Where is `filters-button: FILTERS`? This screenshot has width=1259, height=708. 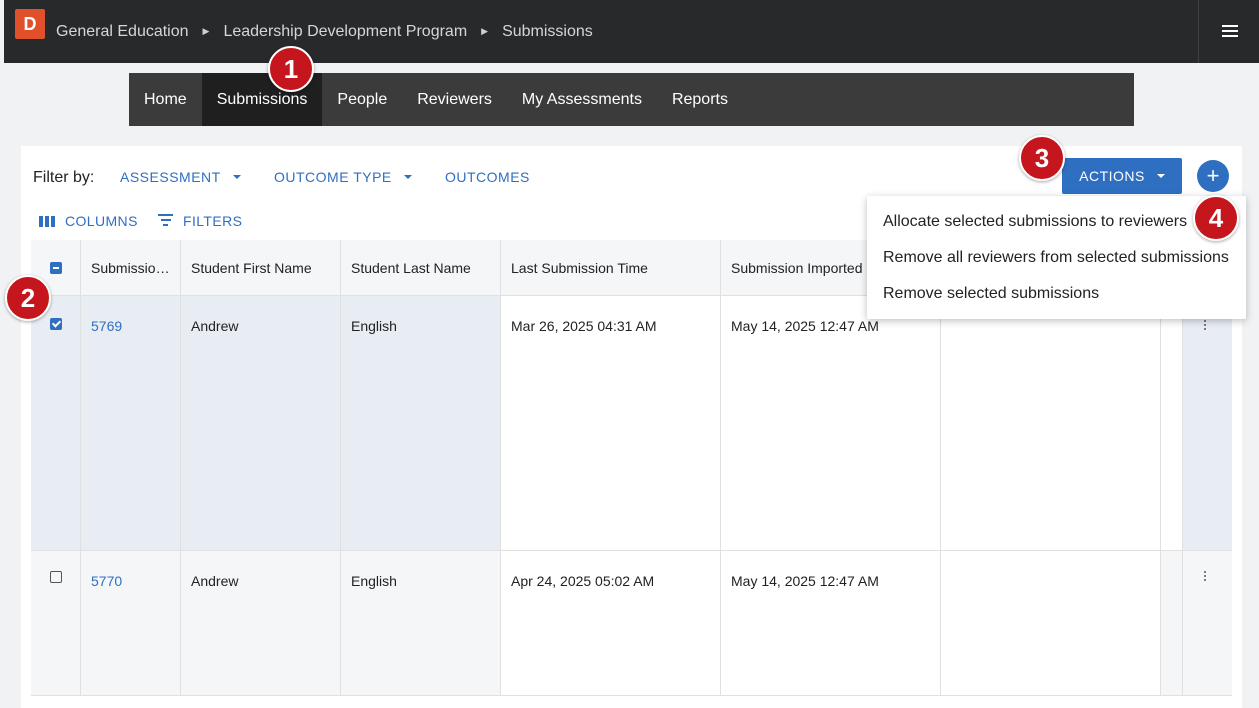 filters-button: FILTERS is located at coordinates (200, 221).